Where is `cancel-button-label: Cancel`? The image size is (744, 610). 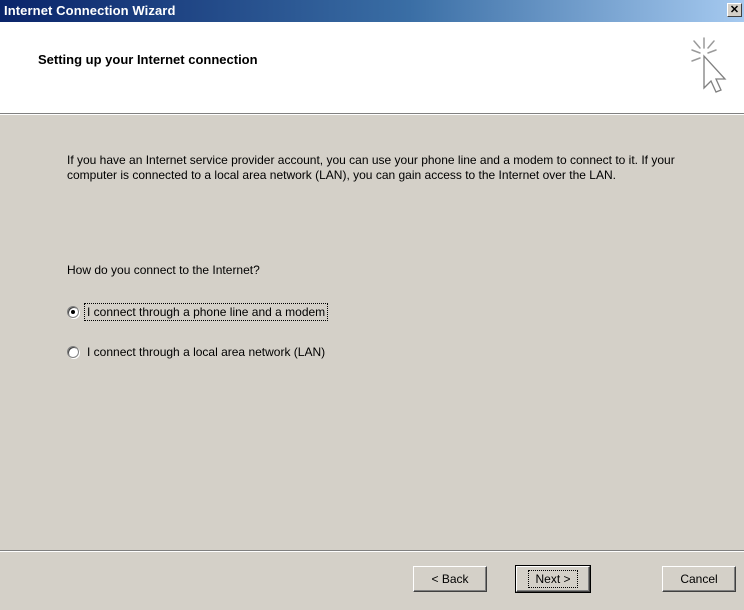 cancel-button-label: Cancel is located at coordinates (699, 579).